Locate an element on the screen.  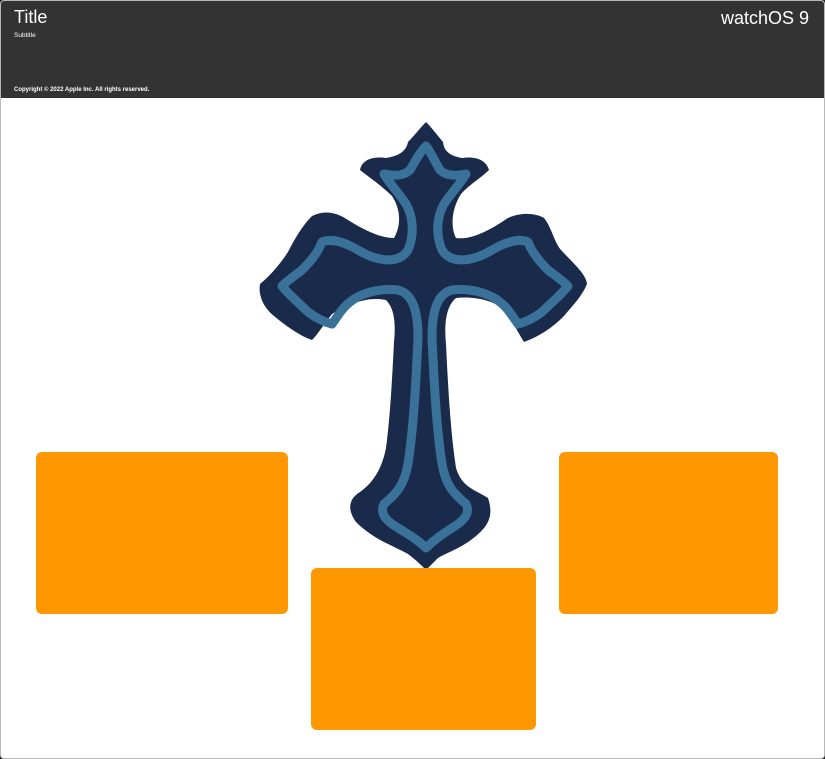
orange-panel-right is located at coordinates (668, 533).